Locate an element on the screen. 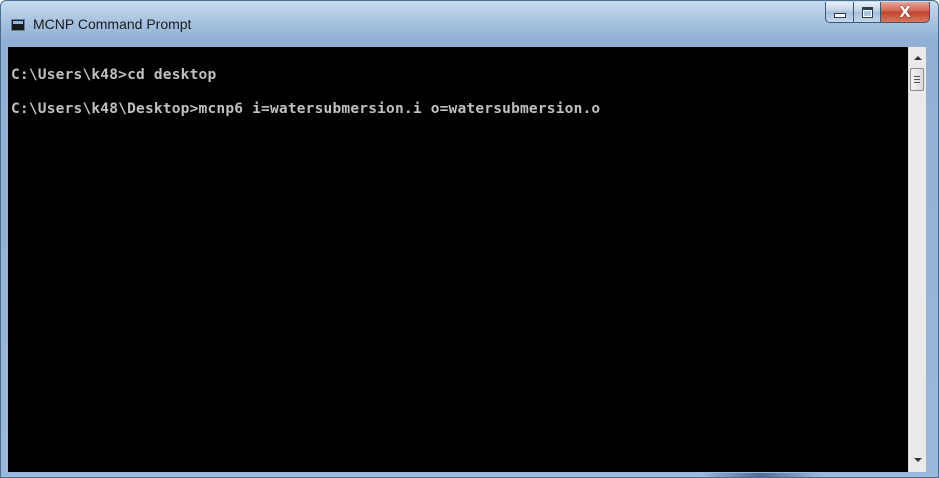 This screenshot has height=478, width=939. scroll-up-button is located at coordinates (917, 57).